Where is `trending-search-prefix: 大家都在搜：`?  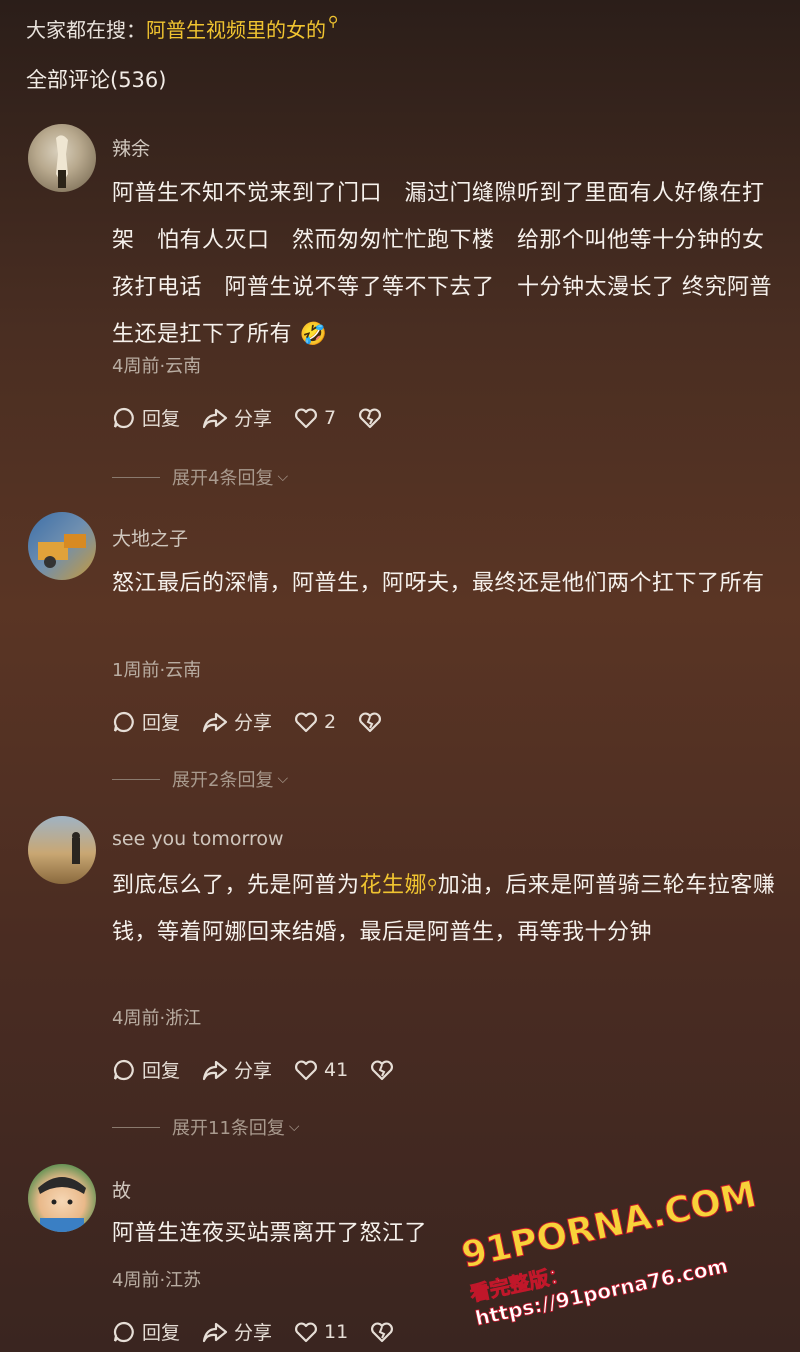 trending-search-prefix: 大家都在搜： is located at coordinates (86, 30).